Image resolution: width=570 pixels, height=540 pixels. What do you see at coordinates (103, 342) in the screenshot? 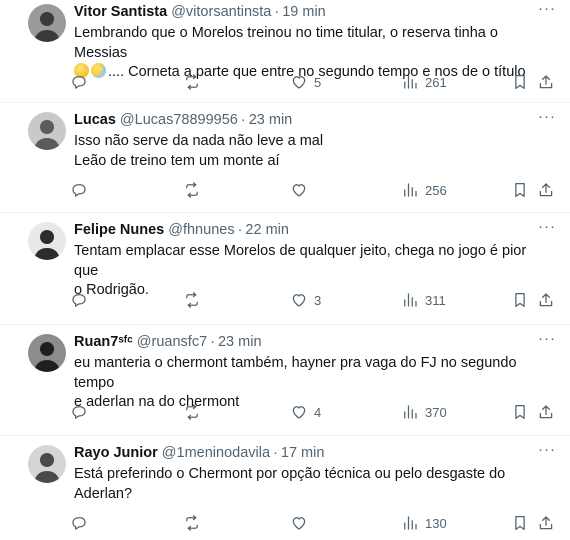
I see `display-name: Ruan7ˢᶠᶜ` at bounding box center [103, 342].